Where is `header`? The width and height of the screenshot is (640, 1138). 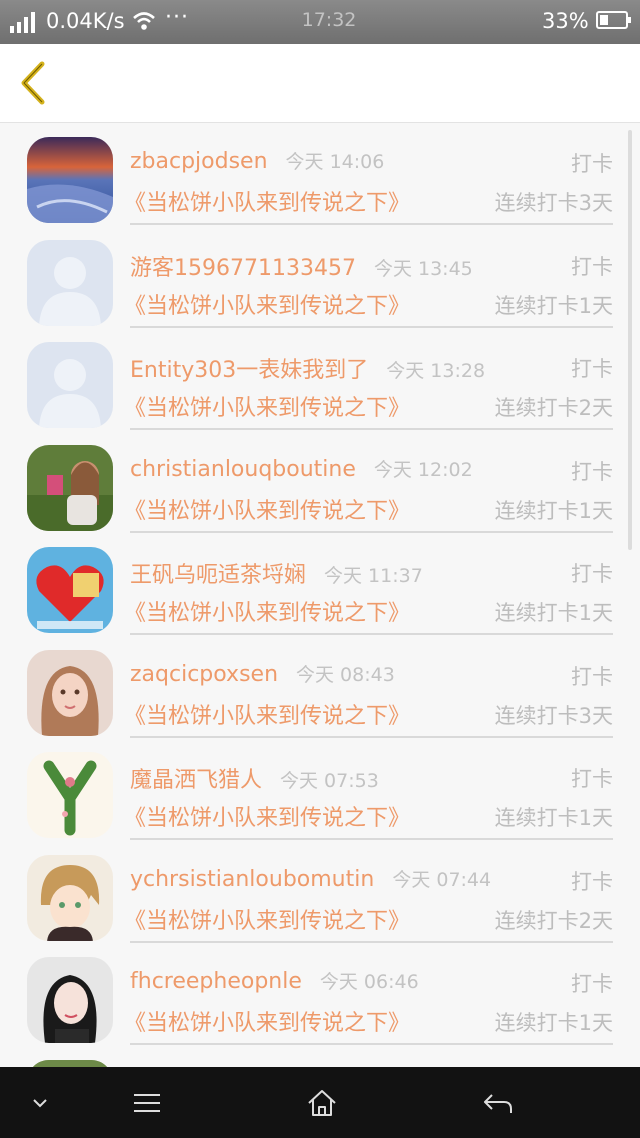
header is located at coordinates (320, 83).